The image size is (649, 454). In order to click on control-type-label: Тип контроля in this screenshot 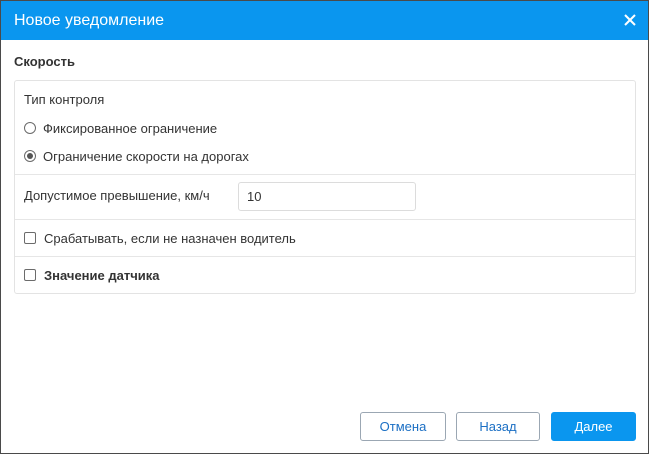, I will do `click(64, 99)`.